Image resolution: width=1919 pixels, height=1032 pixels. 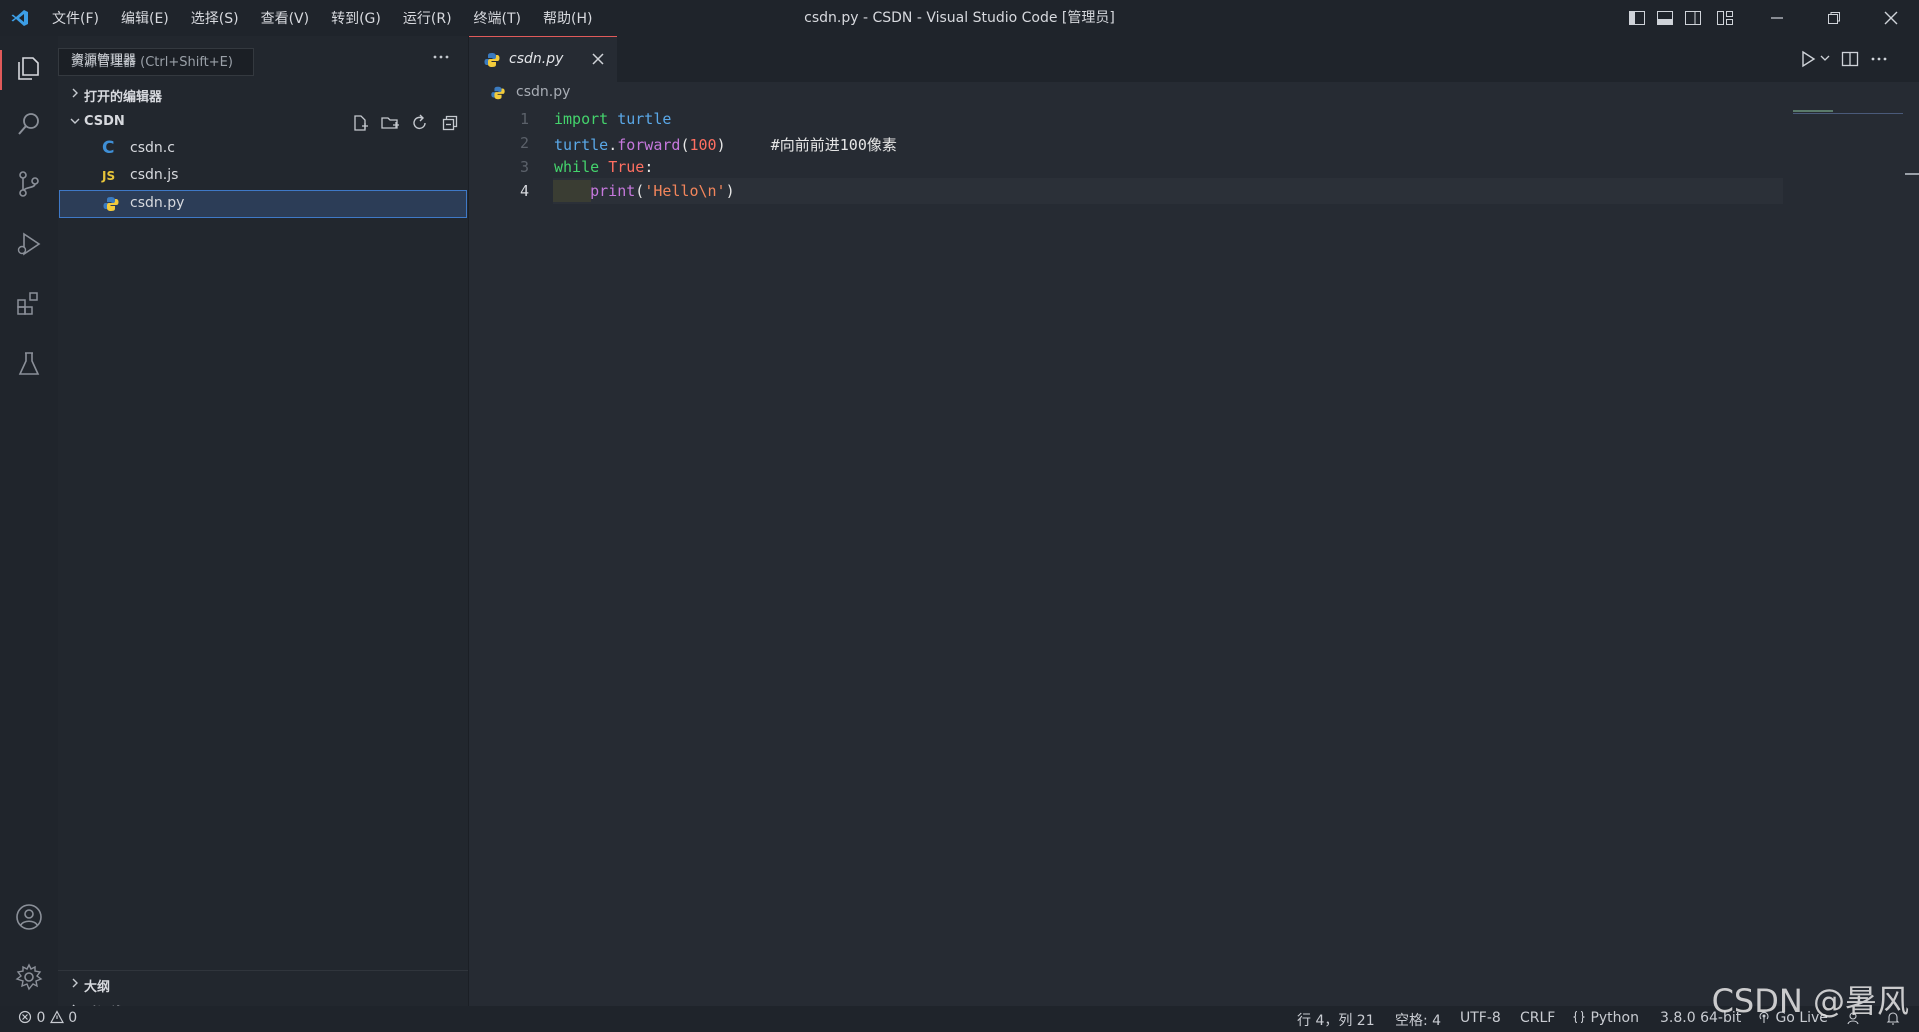 What do you see at coordinates (497, 18) in the screenshot?
I see `menu-terminal: 终端(T)` at bounding box center [497, 18].